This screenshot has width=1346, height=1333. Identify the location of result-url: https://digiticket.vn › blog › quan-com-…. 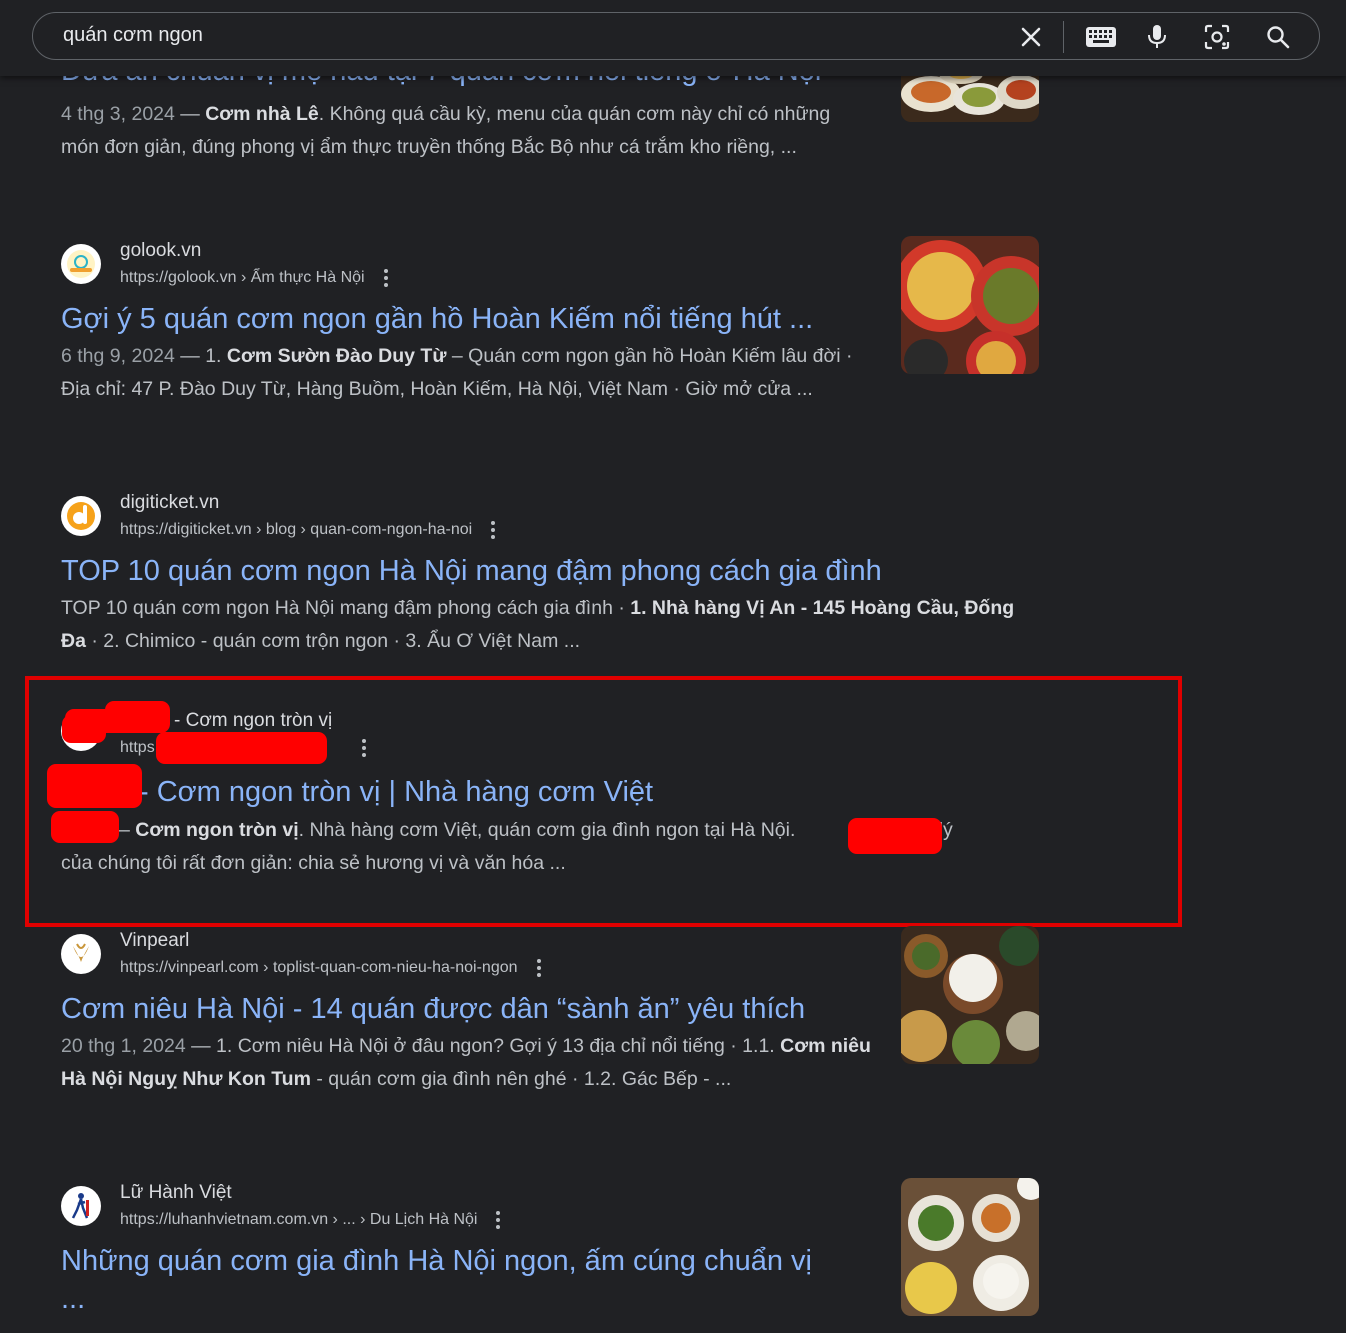
(308, 530).